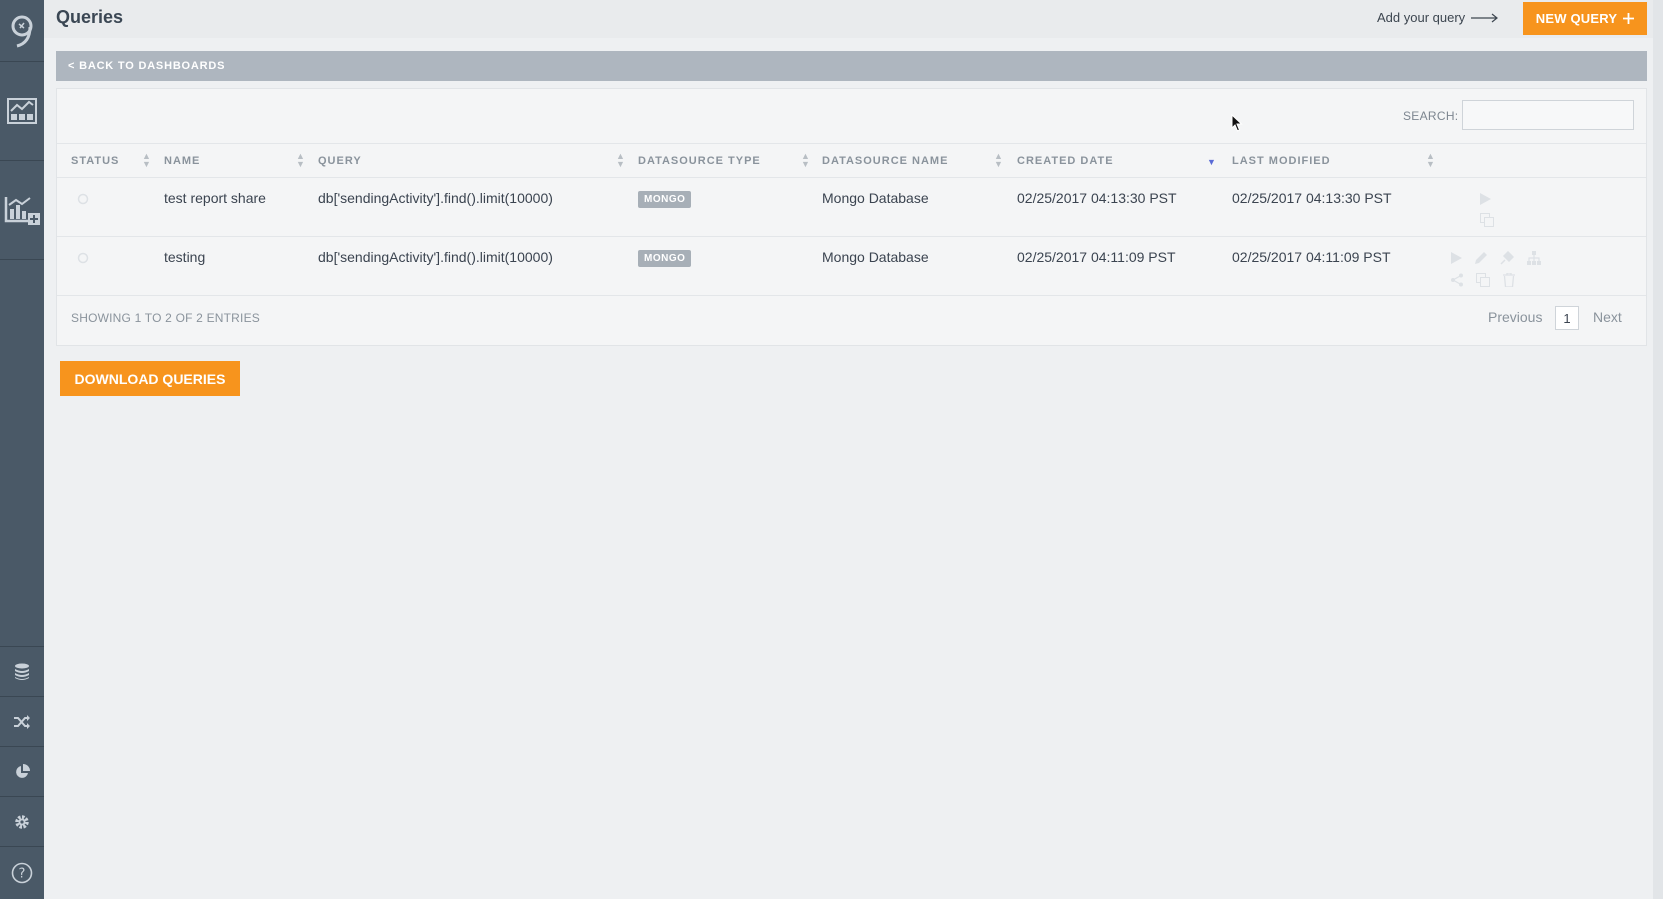 This screenshot has height=899, width=1663. I want to click on back-to-dashboards-link: < BACK TO DASHBOARDS, so click(851, 66).